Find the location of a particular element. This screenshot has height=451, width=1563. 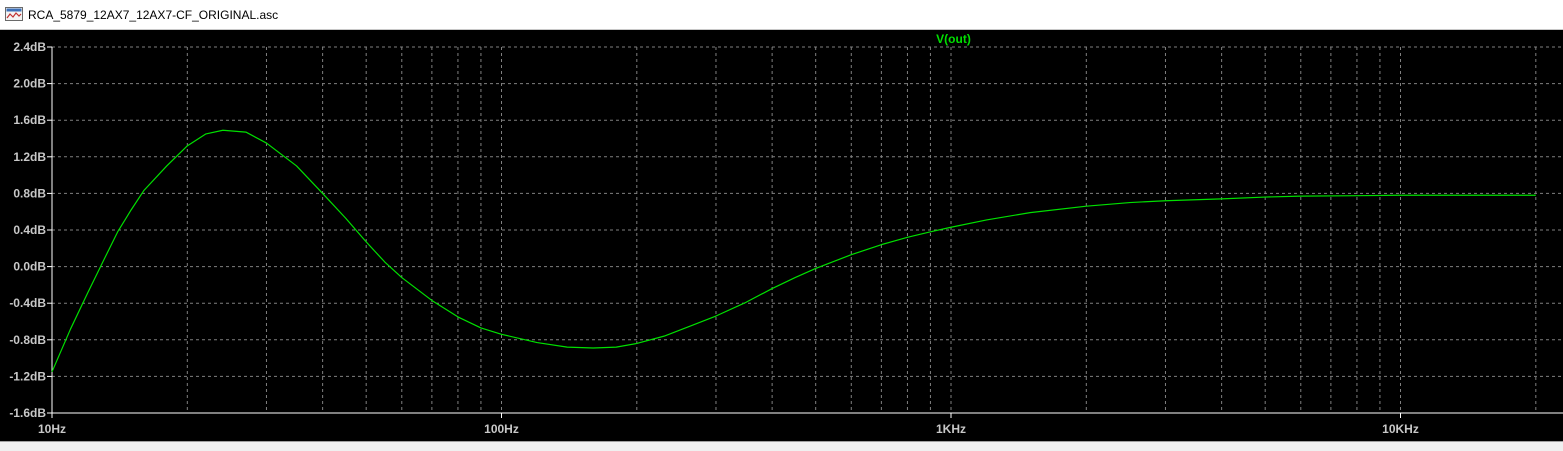

x-tick-label: 100Hz is located at coordinates (501, 429).